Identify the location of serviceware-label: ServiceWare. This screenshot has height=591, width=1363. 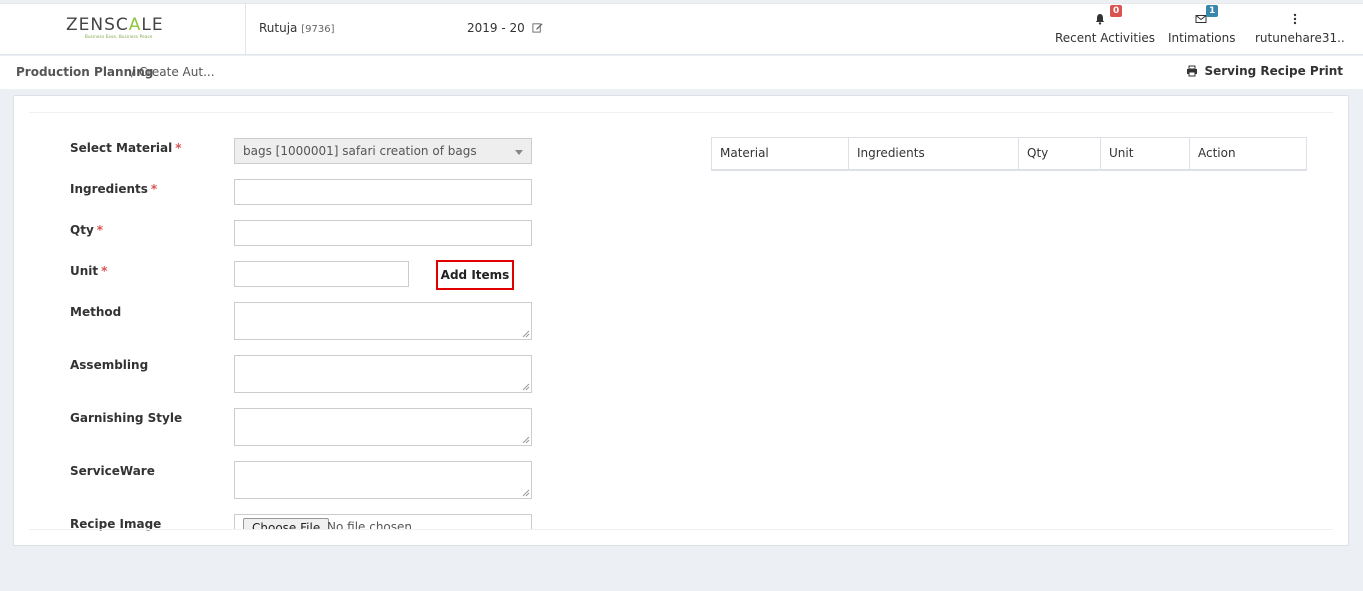
(112, 471).